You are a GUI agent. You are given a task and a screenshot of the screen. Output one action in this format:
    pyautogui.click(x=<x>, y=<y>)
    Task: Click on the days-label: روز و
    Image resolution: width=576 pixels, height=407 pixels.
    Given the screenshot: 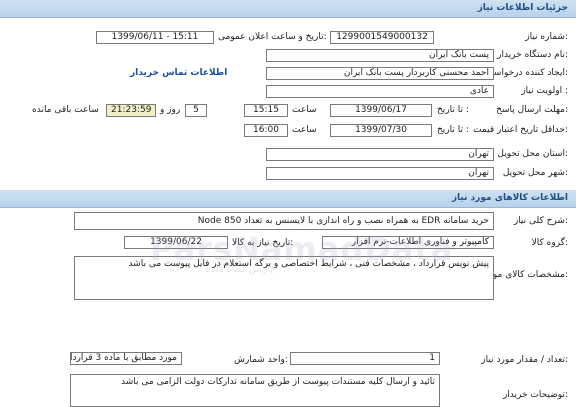 What is the action you would take?
    pyautogui.click(x=170, y=110)
    